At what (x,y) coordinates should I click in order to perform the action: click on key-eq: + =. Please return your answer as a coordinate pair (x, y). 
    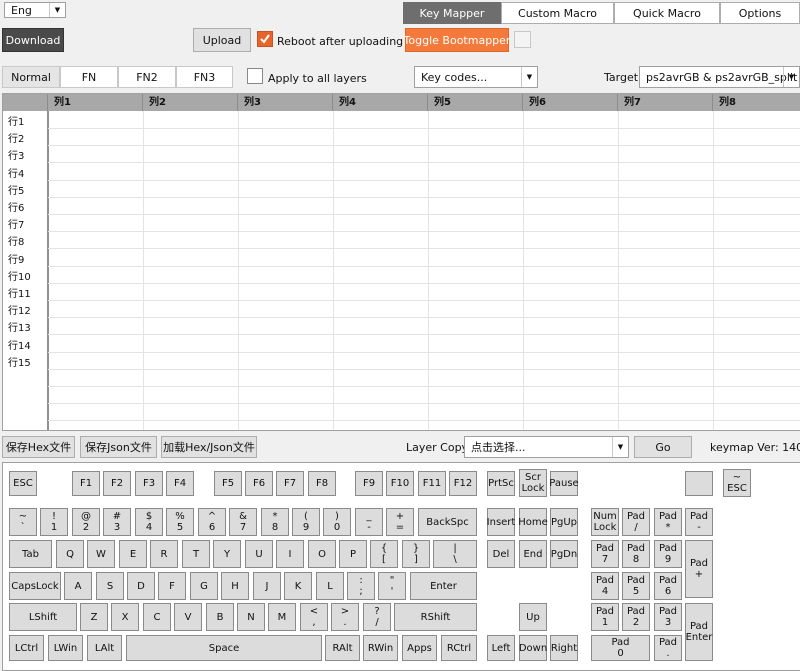
    Looking at the image, I should click on (400, 522).